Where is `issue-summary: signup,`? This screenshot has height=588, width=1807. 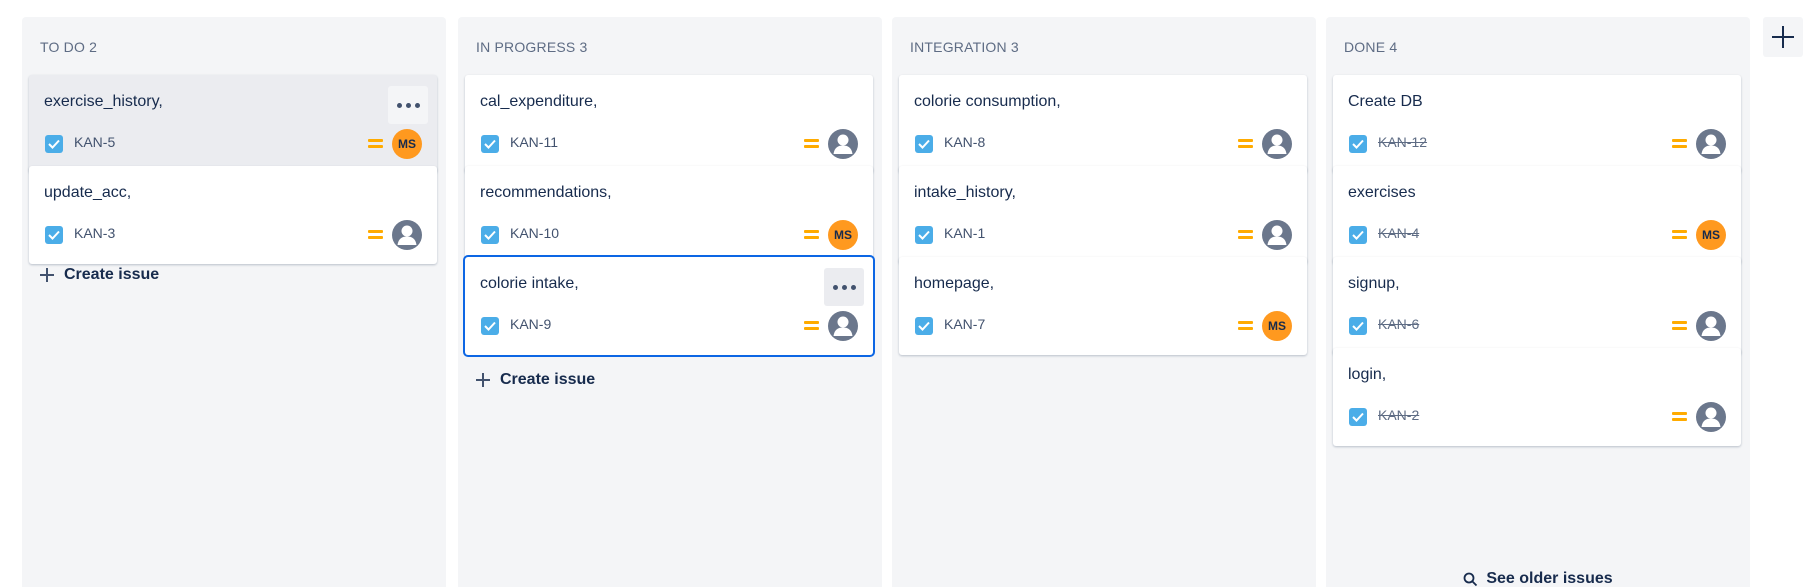 issue-summary: signup, is located at coordinates (1374, 283).